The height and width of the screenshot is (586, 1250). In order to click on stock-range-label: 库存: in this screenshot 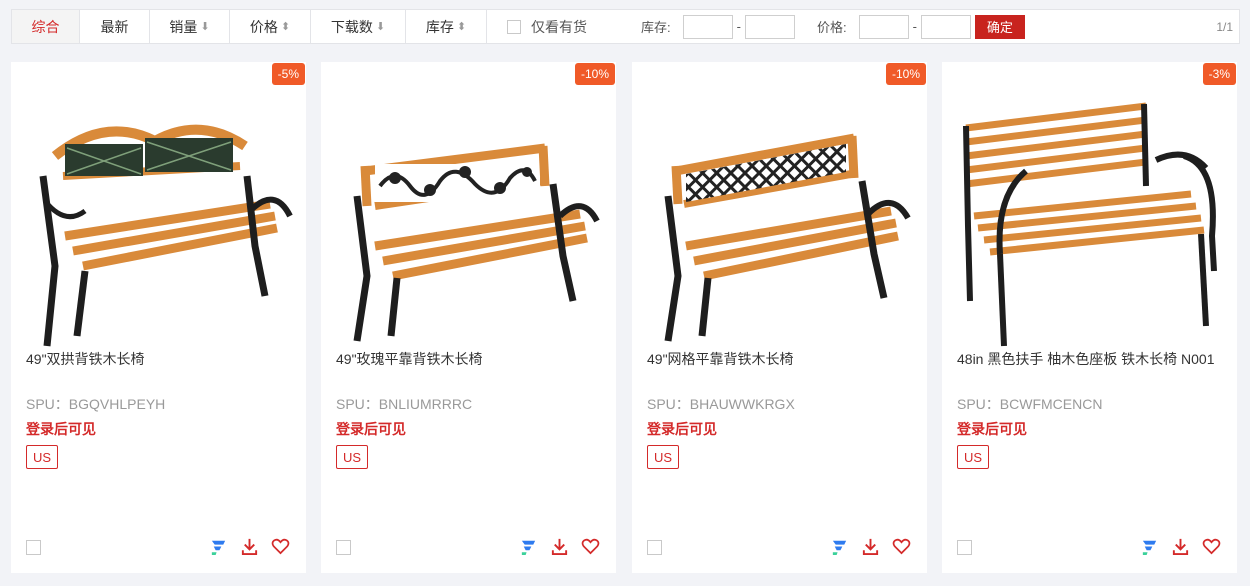, I will do `click(656, 27)`.